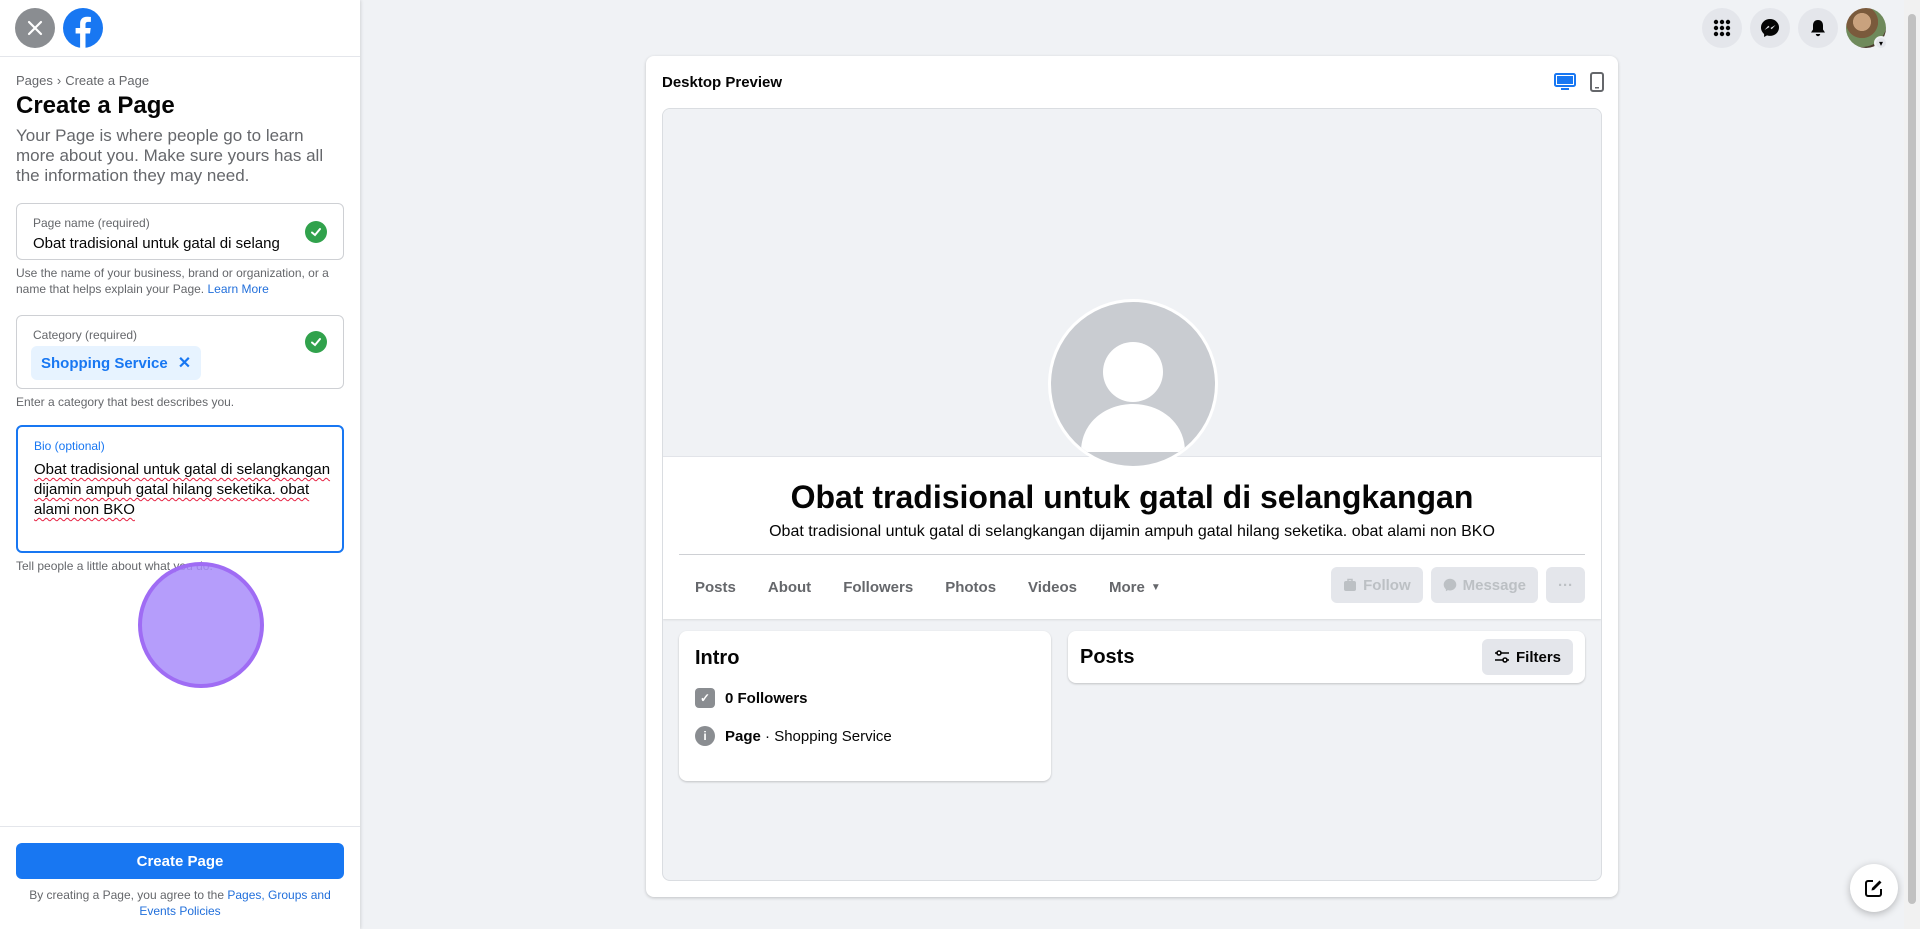  Describe the element at coordinates (1155, 587) in the screenshot. I see `caret-down-icon: ▼` at that location.